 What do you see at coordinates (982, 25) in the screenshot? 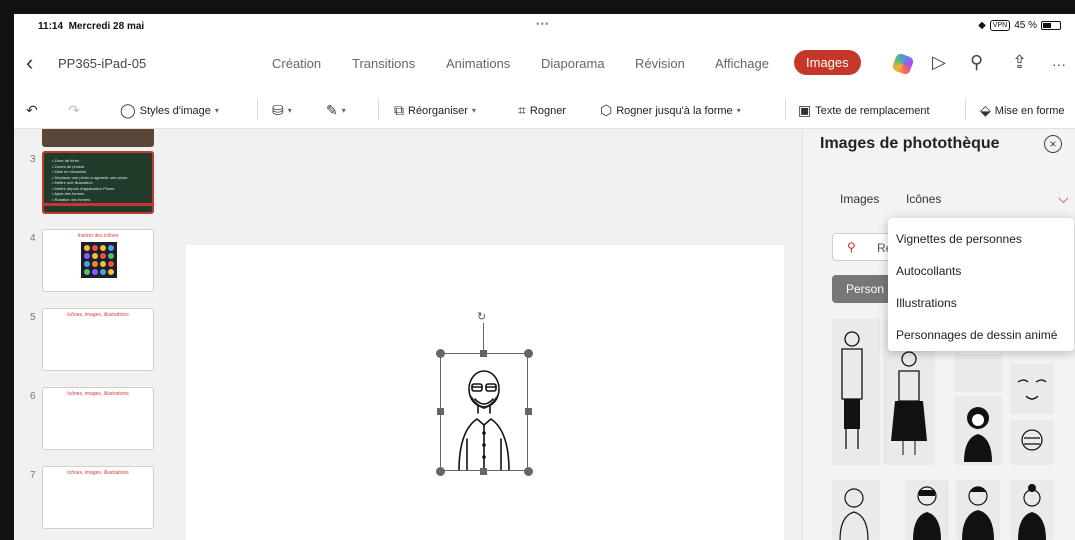
I see `wifi-icon: ◆` at bounding box center [982, 25].